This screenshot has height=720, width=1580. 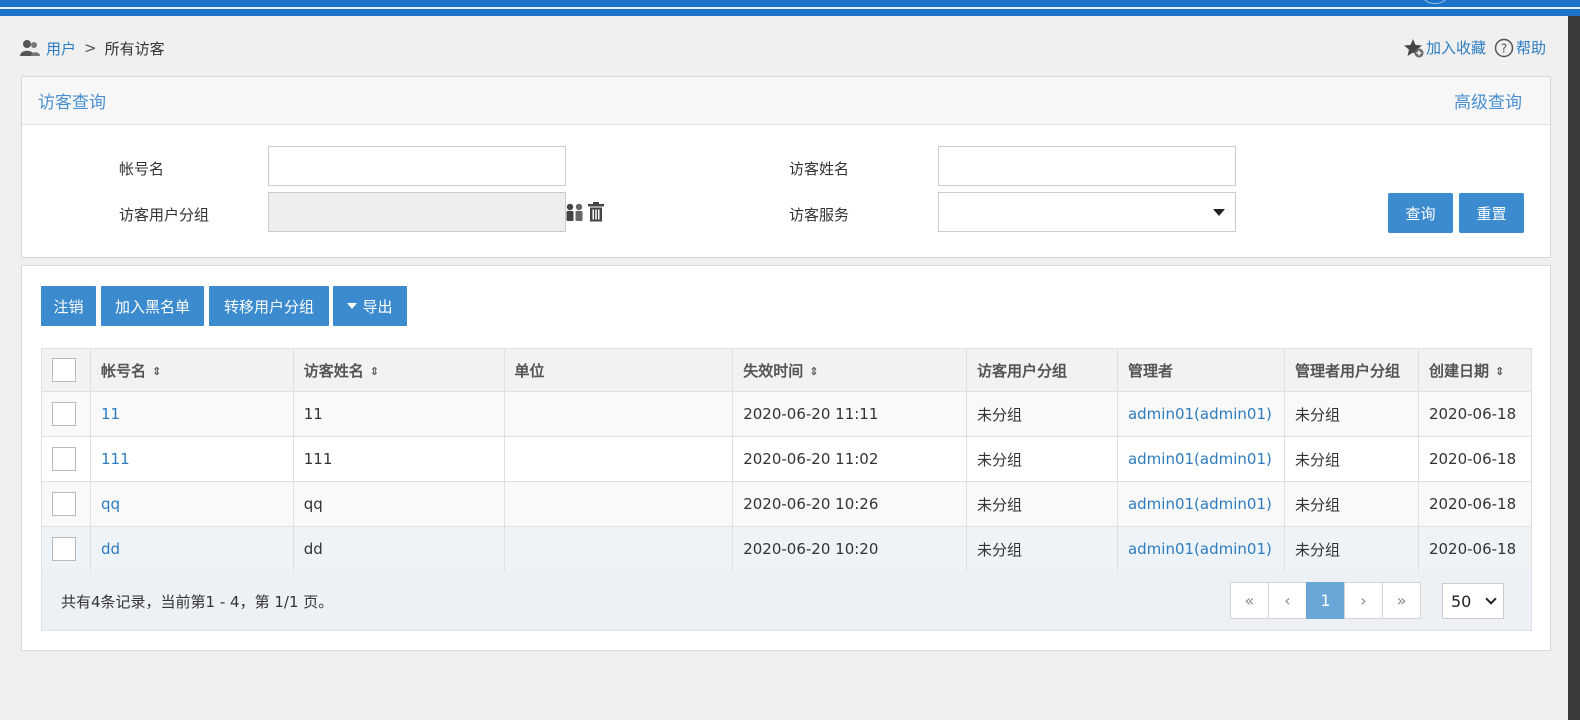 What do you see at coordinates (191, 414) in the screenshot?
I see `account-link: 11` at bounding box center [191, 414].